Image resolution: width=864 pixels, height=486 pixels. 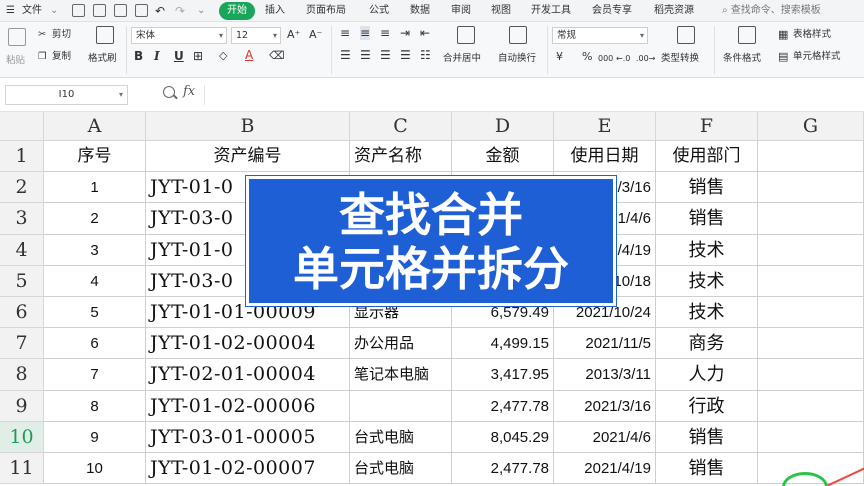 I want to click on row-header-3: 3, so click(x=22, y=219).